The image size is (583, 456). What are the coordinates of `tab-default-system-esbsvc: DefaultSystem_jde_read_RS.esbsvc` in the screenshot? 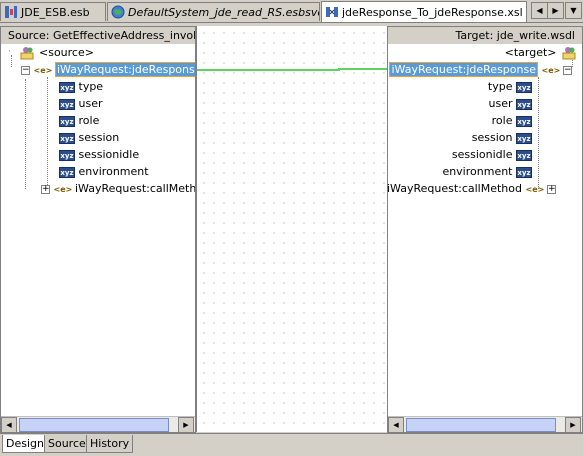 It's located at (213, 11).